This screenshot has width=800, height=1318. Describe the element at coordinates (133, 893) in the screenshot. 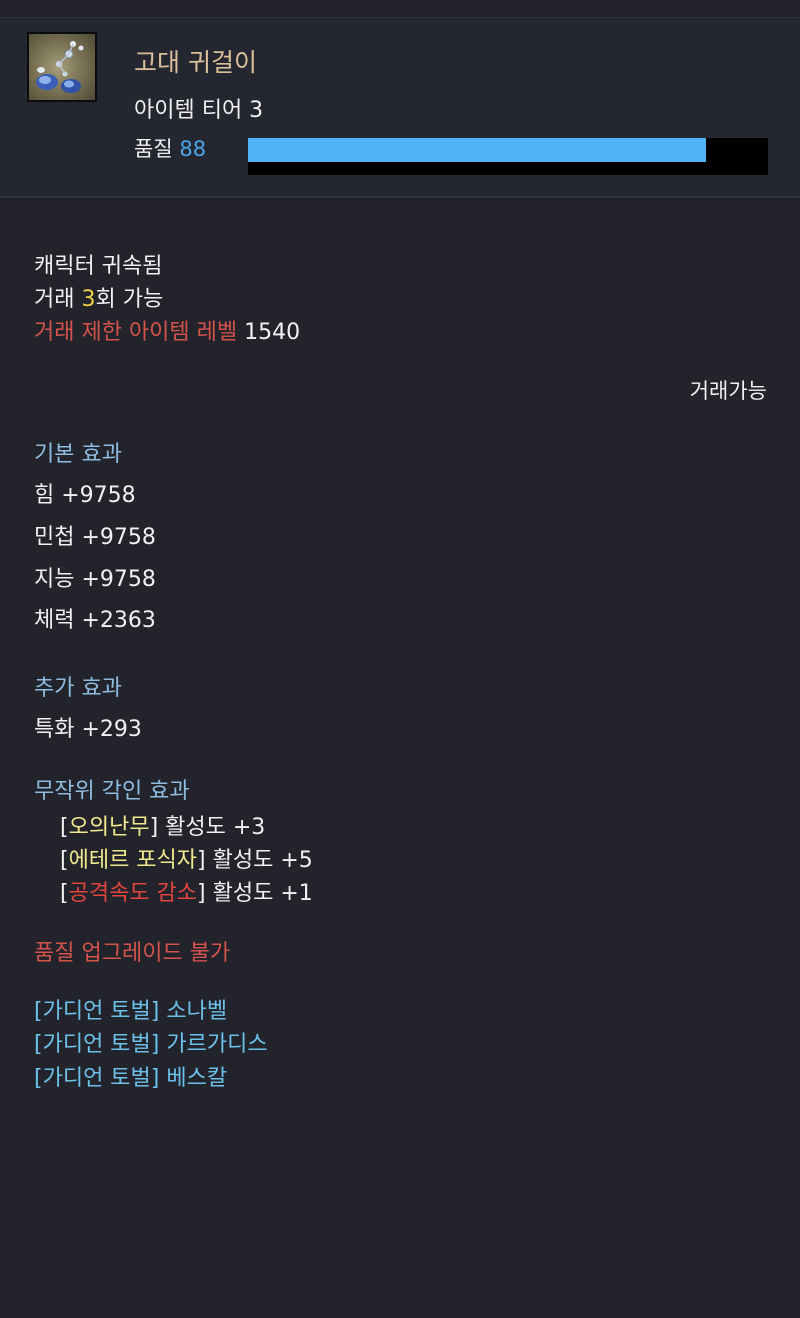

I see `engraving-name-negative: 공격속도 감소` at that location.